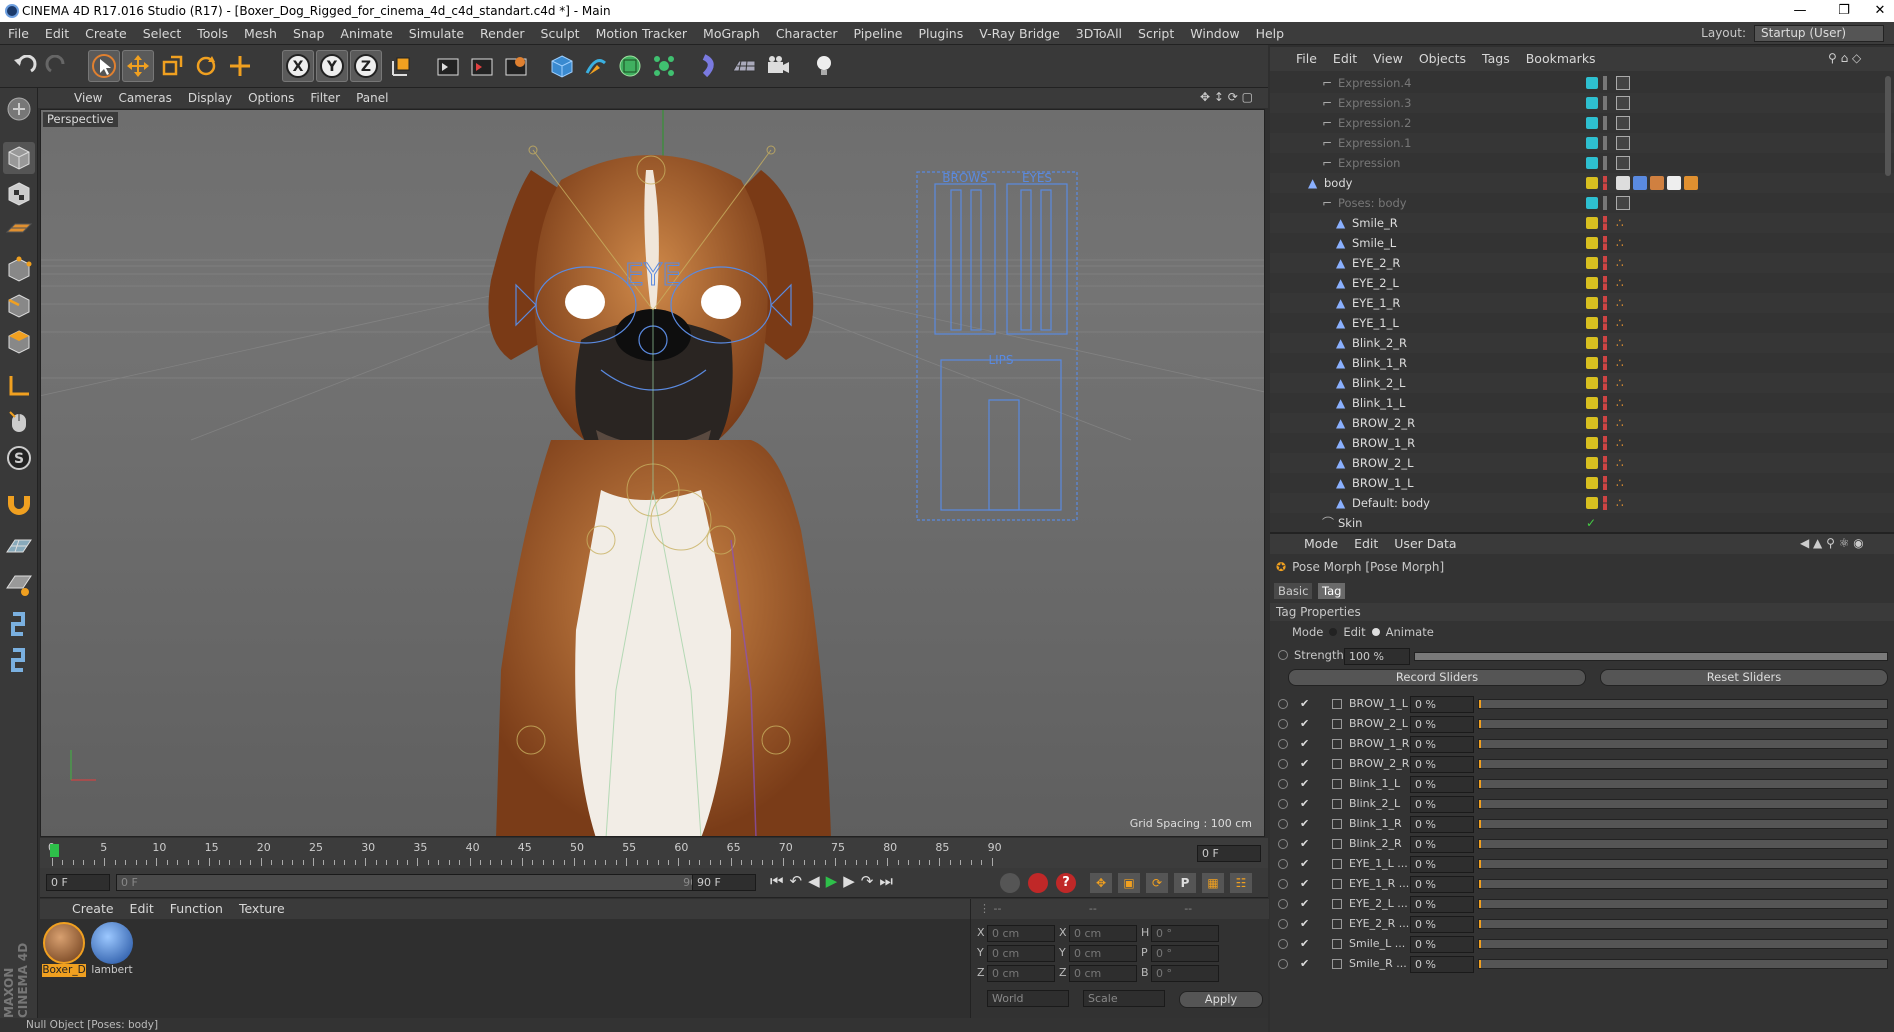  I want to click on locked-workplane-icon, so click(19, 584).